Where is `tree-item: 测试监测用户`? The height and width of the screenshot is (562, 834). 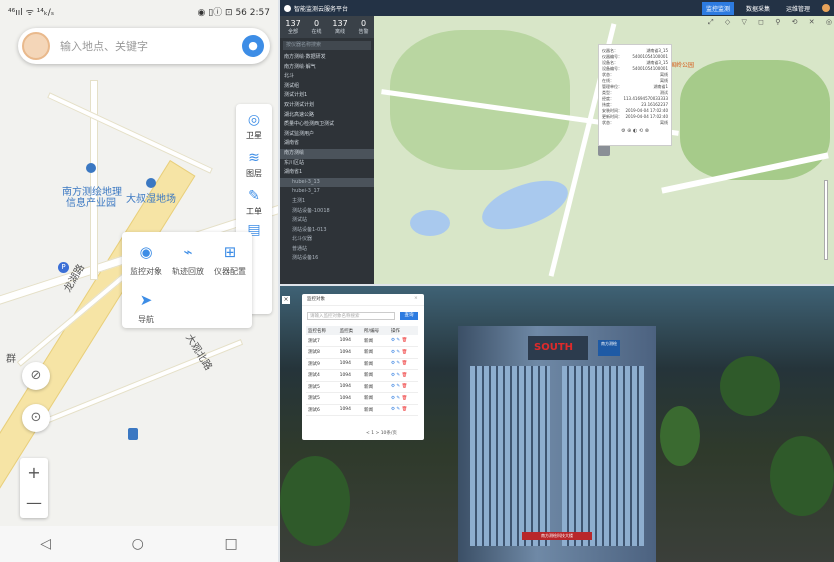 tree-item: 测试监测用户 is located at coordinates (327, 135).